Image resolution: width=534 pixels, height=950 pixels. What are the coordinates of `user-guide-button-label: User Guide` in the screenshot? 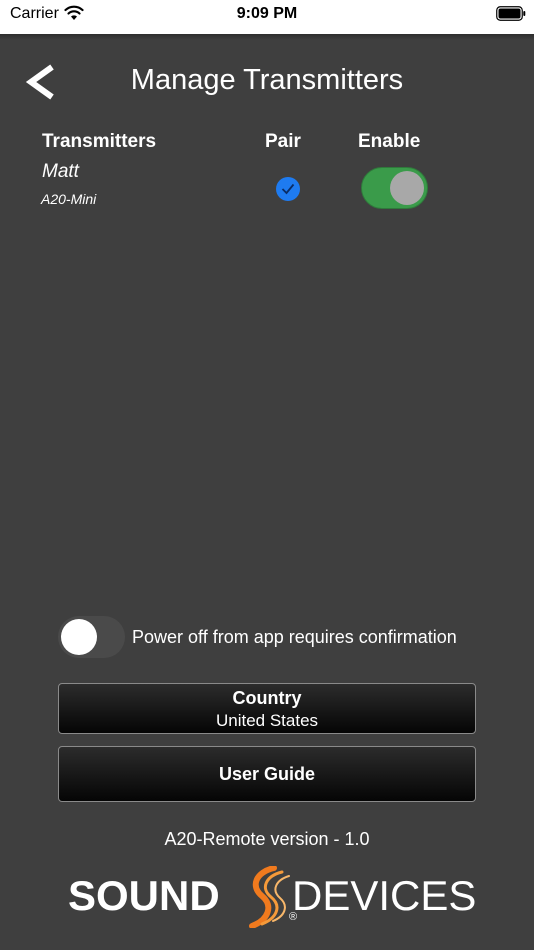 It's located at (267, 774).